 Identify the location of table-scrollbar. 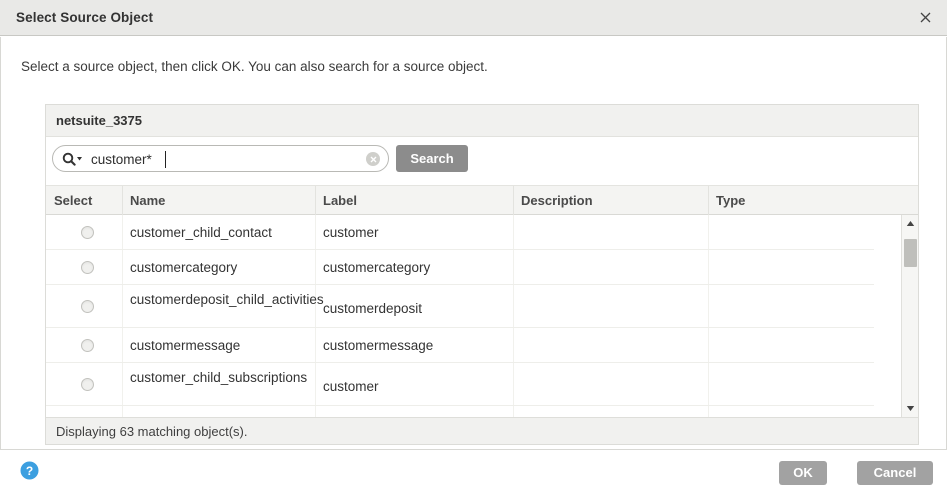
(909, 316).